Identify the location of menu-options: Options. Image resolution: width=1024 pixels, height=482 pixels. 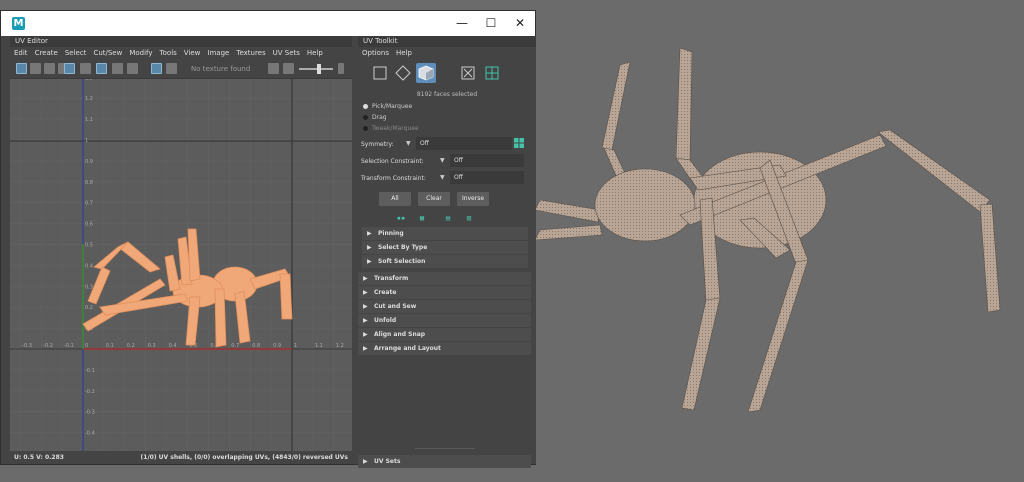
(375, 53).